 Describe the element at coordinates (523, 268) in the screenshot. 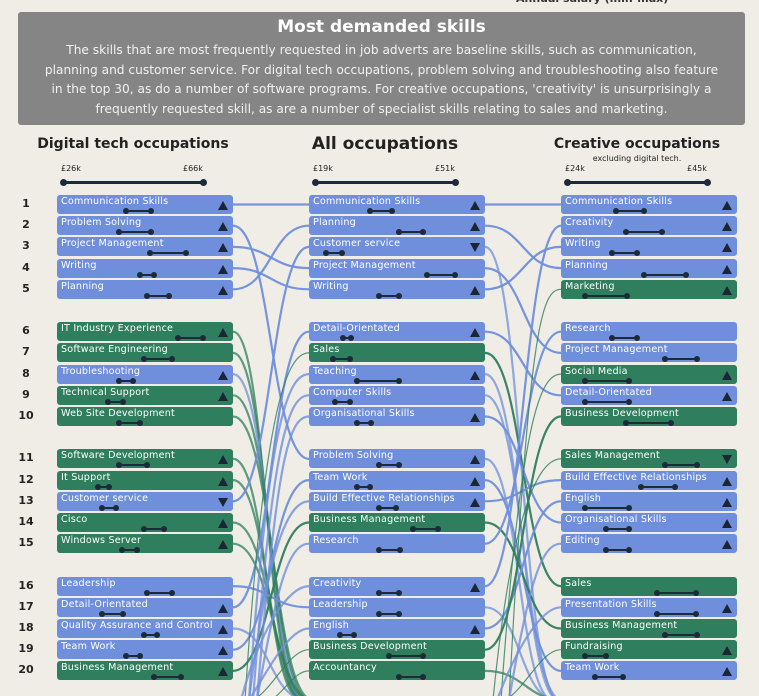

I see `skill-connector-line` at that location.